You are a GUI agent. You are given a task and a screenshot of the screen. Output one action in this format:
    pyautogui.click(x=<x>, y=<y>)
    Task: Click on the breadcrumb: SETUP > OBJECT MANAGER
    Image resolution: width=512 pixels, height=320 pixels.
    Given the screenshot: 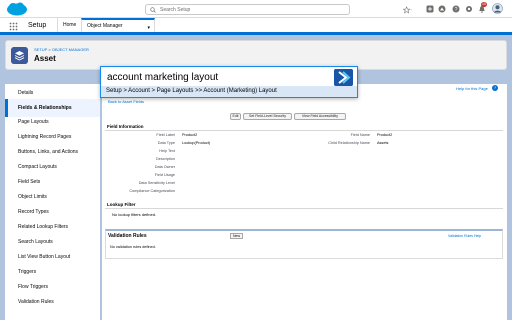 What is the action you would take?
    pyautogui.click(x=61, y=49)
    